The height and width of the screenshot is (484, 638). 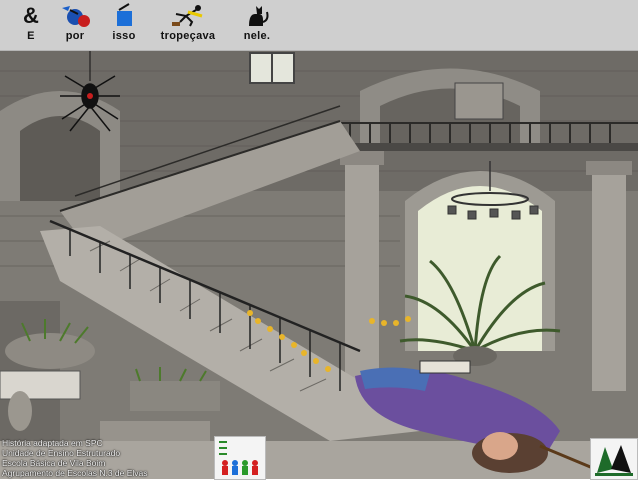 I want to click on credit-line: História adaptada em SPC, so click(x=52, y=443).